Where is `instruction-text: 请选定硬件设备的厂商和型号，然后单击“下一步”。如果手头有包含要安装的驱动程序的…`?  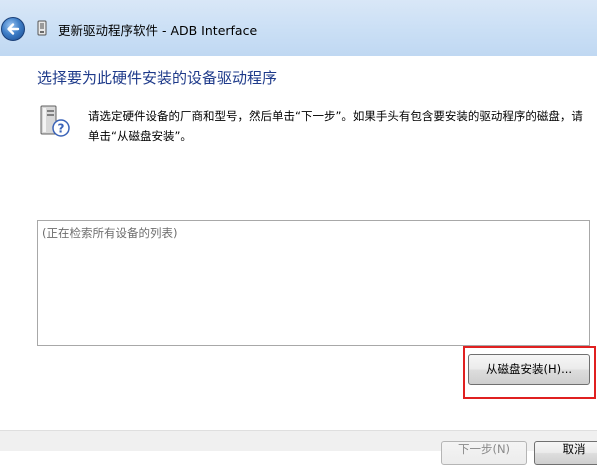
instruction-text: 请选定硬件设备的厂商和型号，然后单击“下一步”。如果手头有包含要安装的驱动程序的… is located at coordinates (335, 126).